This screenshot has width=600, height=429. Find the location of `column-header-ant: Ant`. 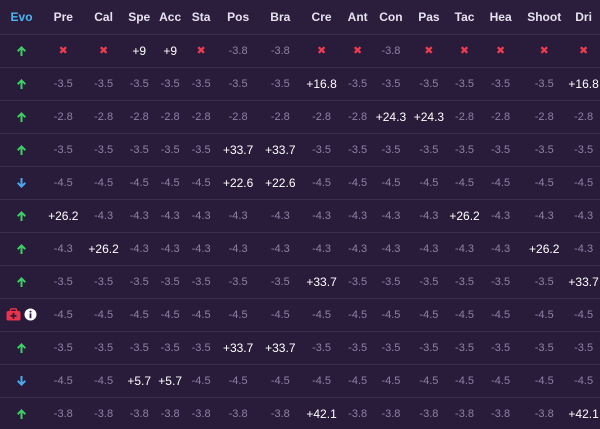

column-header-ant: Ant is located at coordinates (357, 17).